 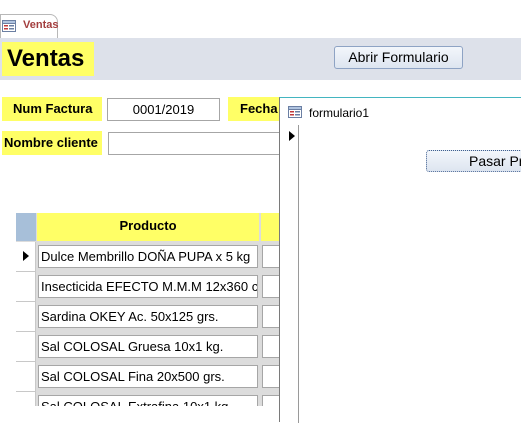 What do you see at coordinates (473, 161) in the screenshot?
I see `pasar-producto-button: Pasar Pro` at bounding box center [473, 161].